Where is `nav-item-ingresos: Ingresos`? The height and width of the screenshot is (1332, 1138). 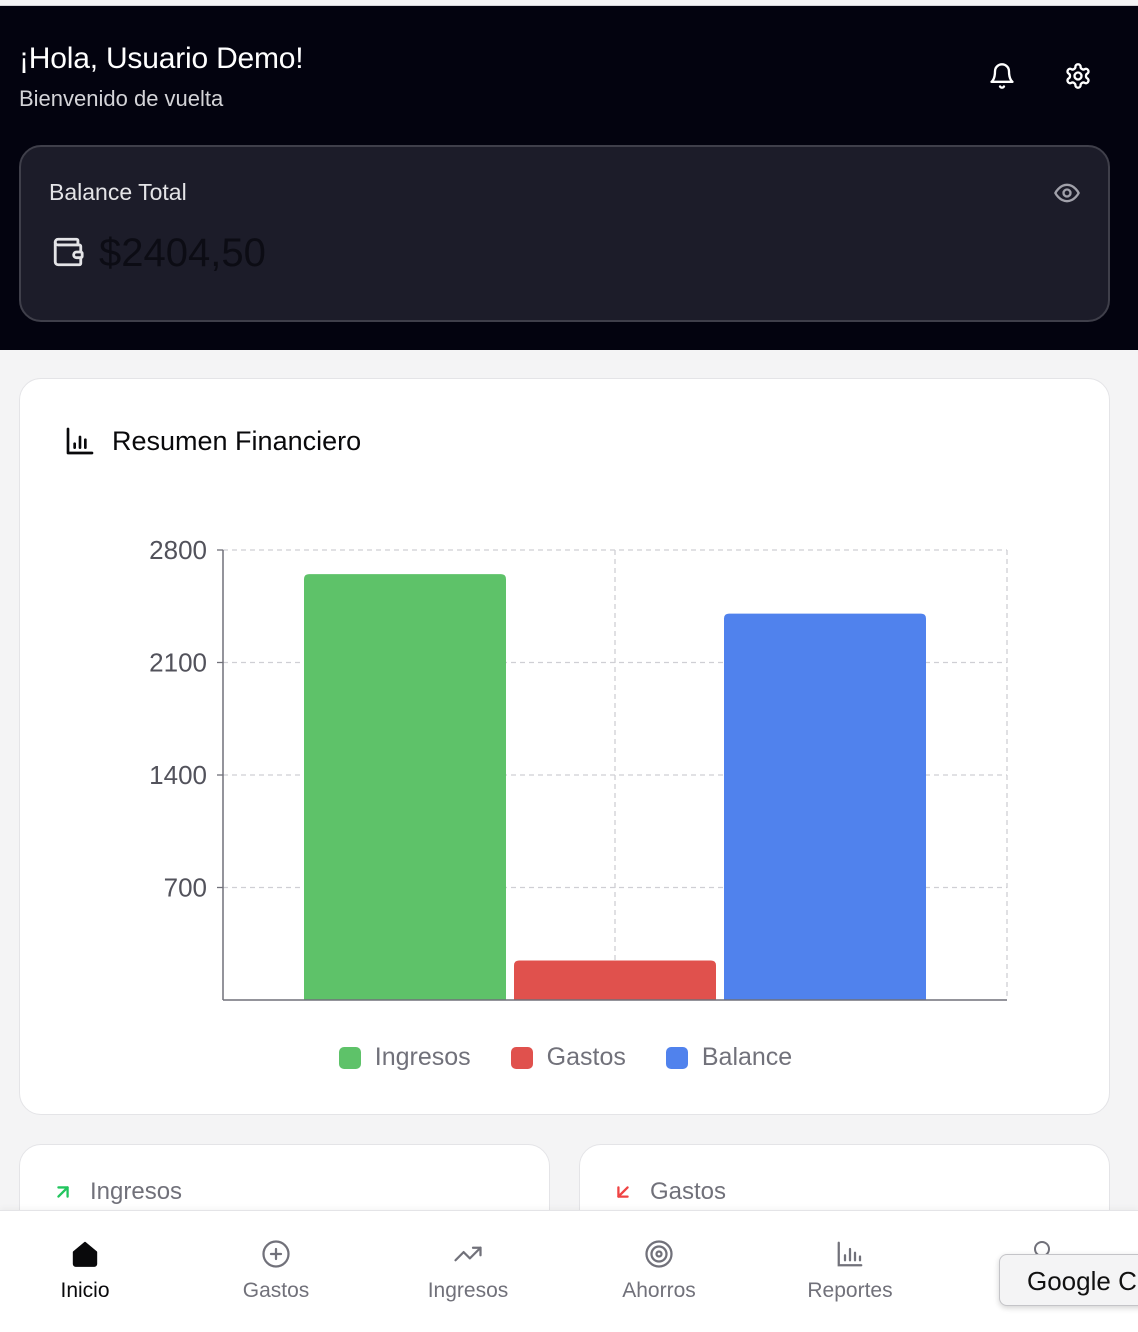
nav-item-ingresos: Ingresos is located at coordinates (468, 1274).